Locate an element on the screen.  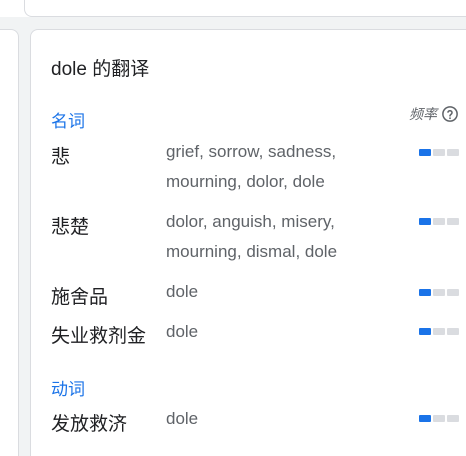
translations-row-2: dole is located at coordinates (182, 291).